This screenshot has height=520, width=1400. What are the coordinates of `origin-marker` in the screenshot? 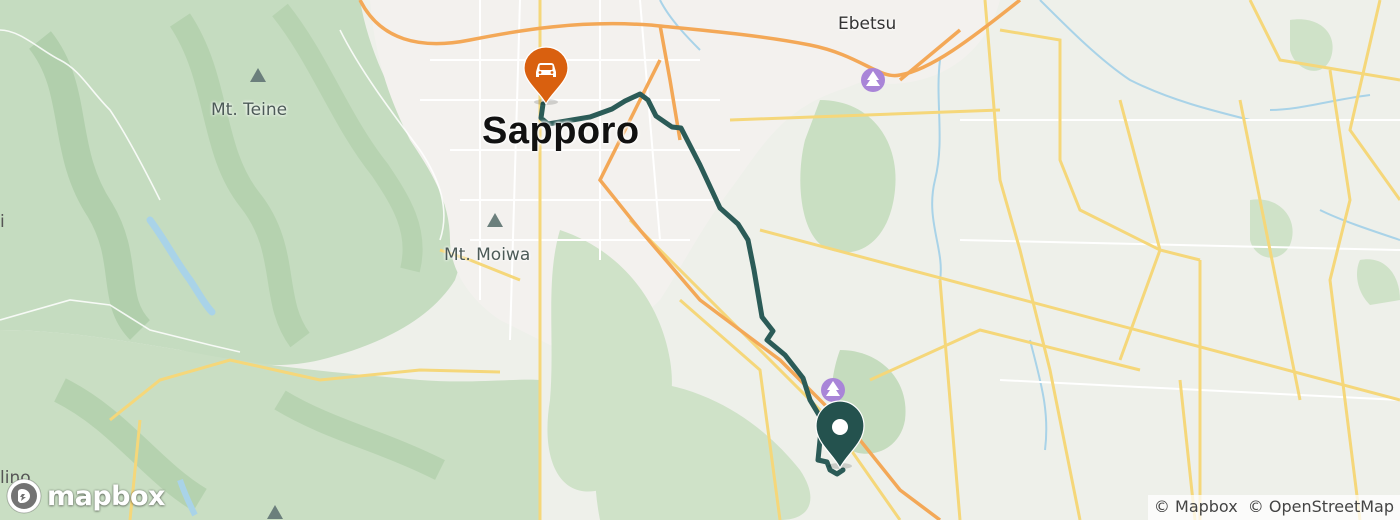 It's located at (546, 76).